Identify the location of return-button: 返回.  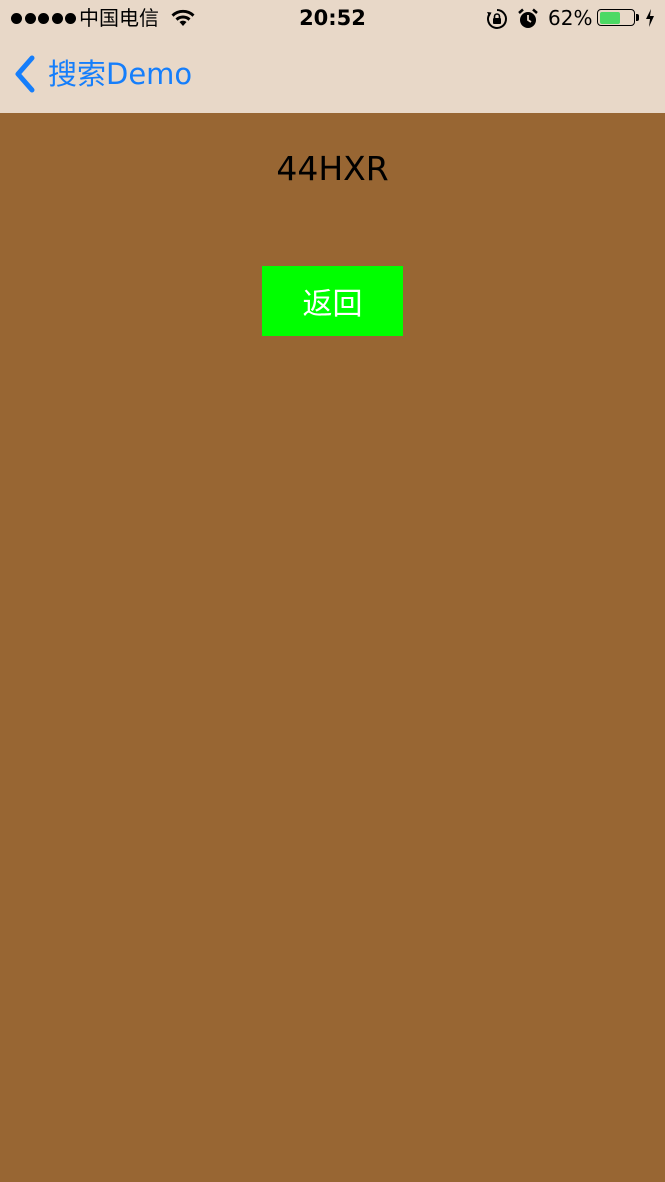
(332, 301).